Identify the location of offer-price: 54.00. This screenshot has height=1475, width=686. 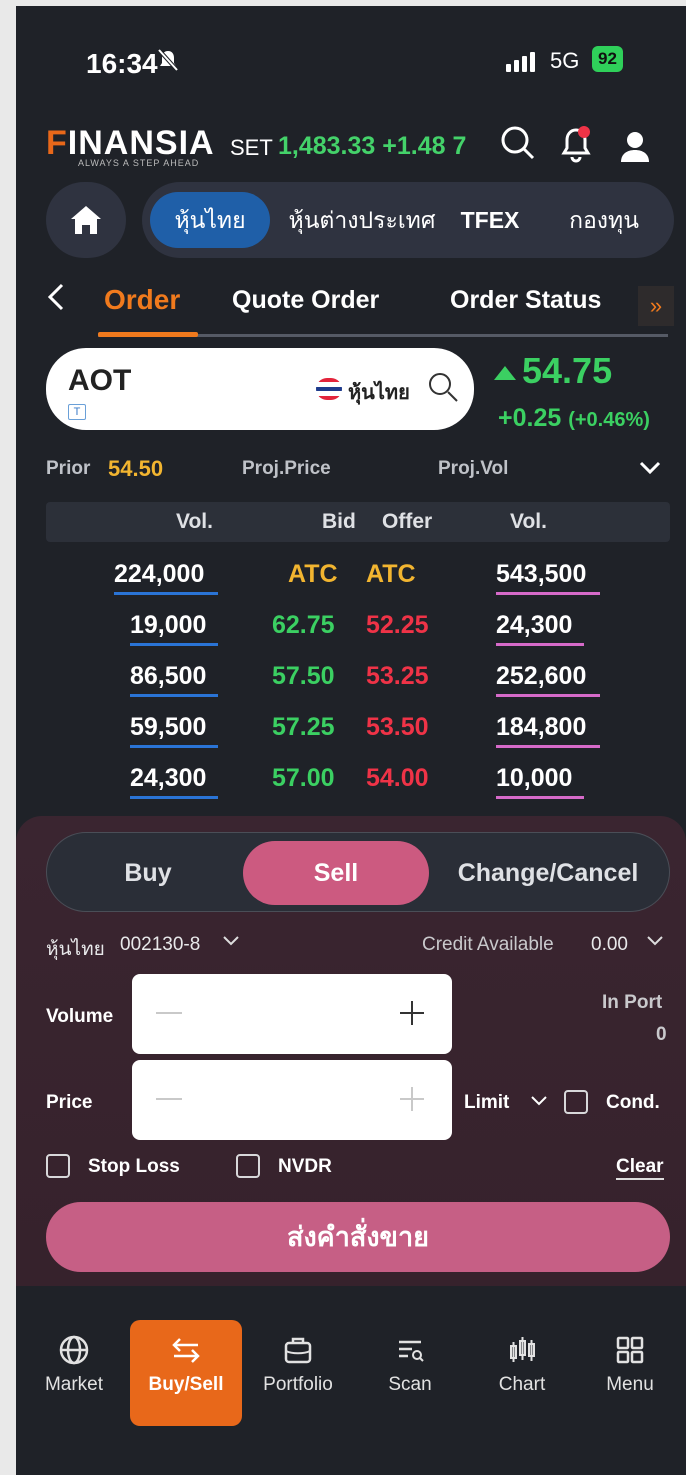
(397, 778).